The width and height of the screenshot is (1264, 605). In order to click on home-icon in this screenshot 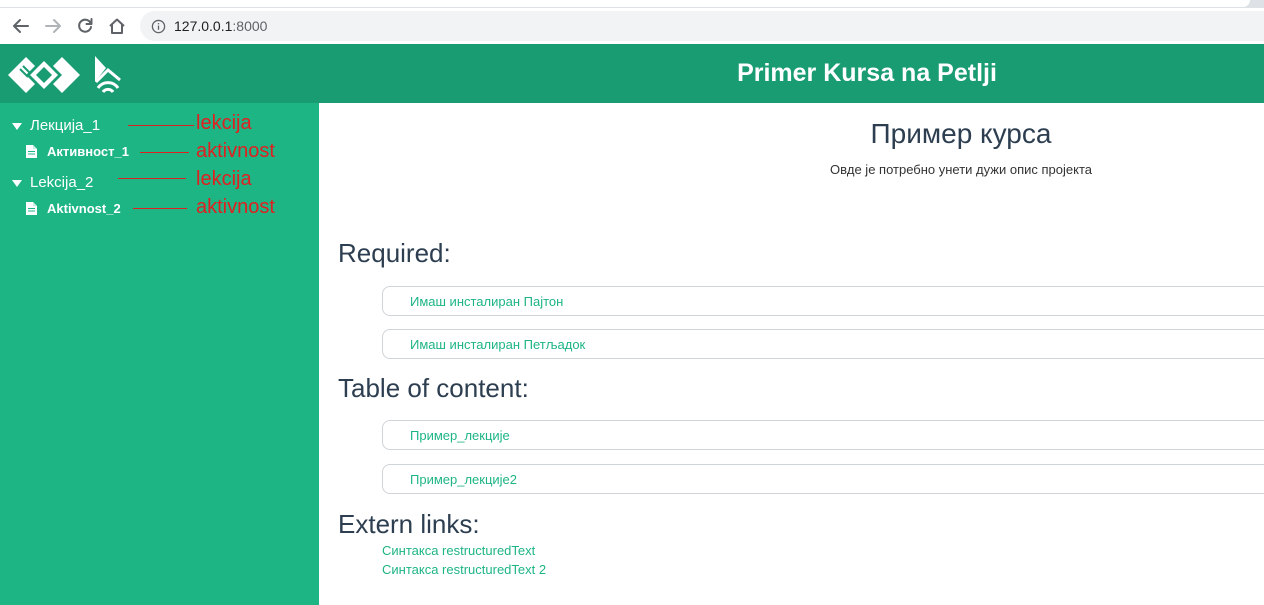, I will do `click(117, 26)`.